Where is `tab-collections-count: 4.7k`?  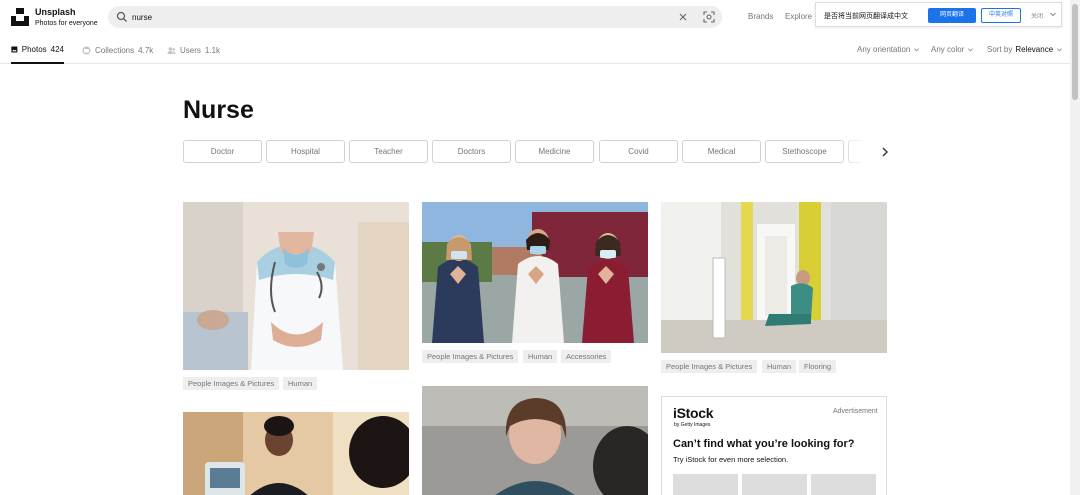 tab-collections-count: 4.7k is located at coordinates (146, 50).